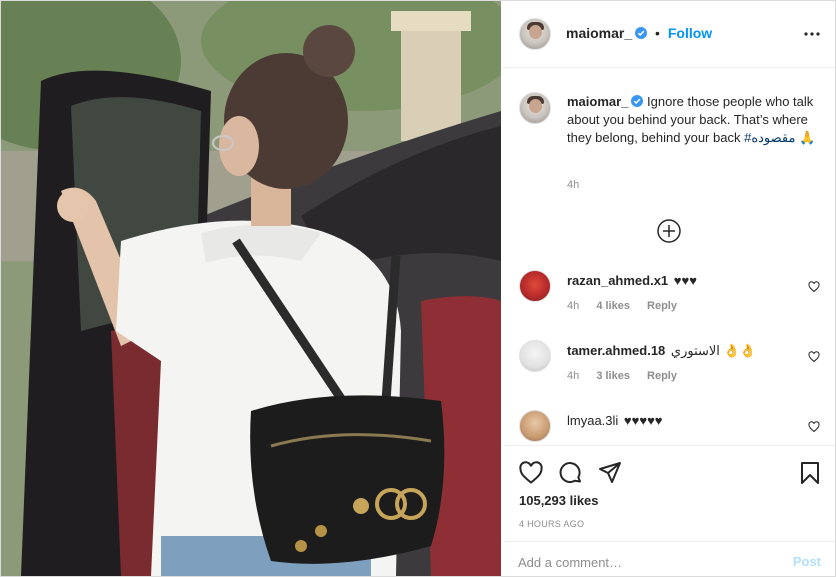 Image resolution: width=836 pixels, height=577 pixels. Describe the element at coordinates (610, 473) in the screenshot. I see `share-icon` at that location.